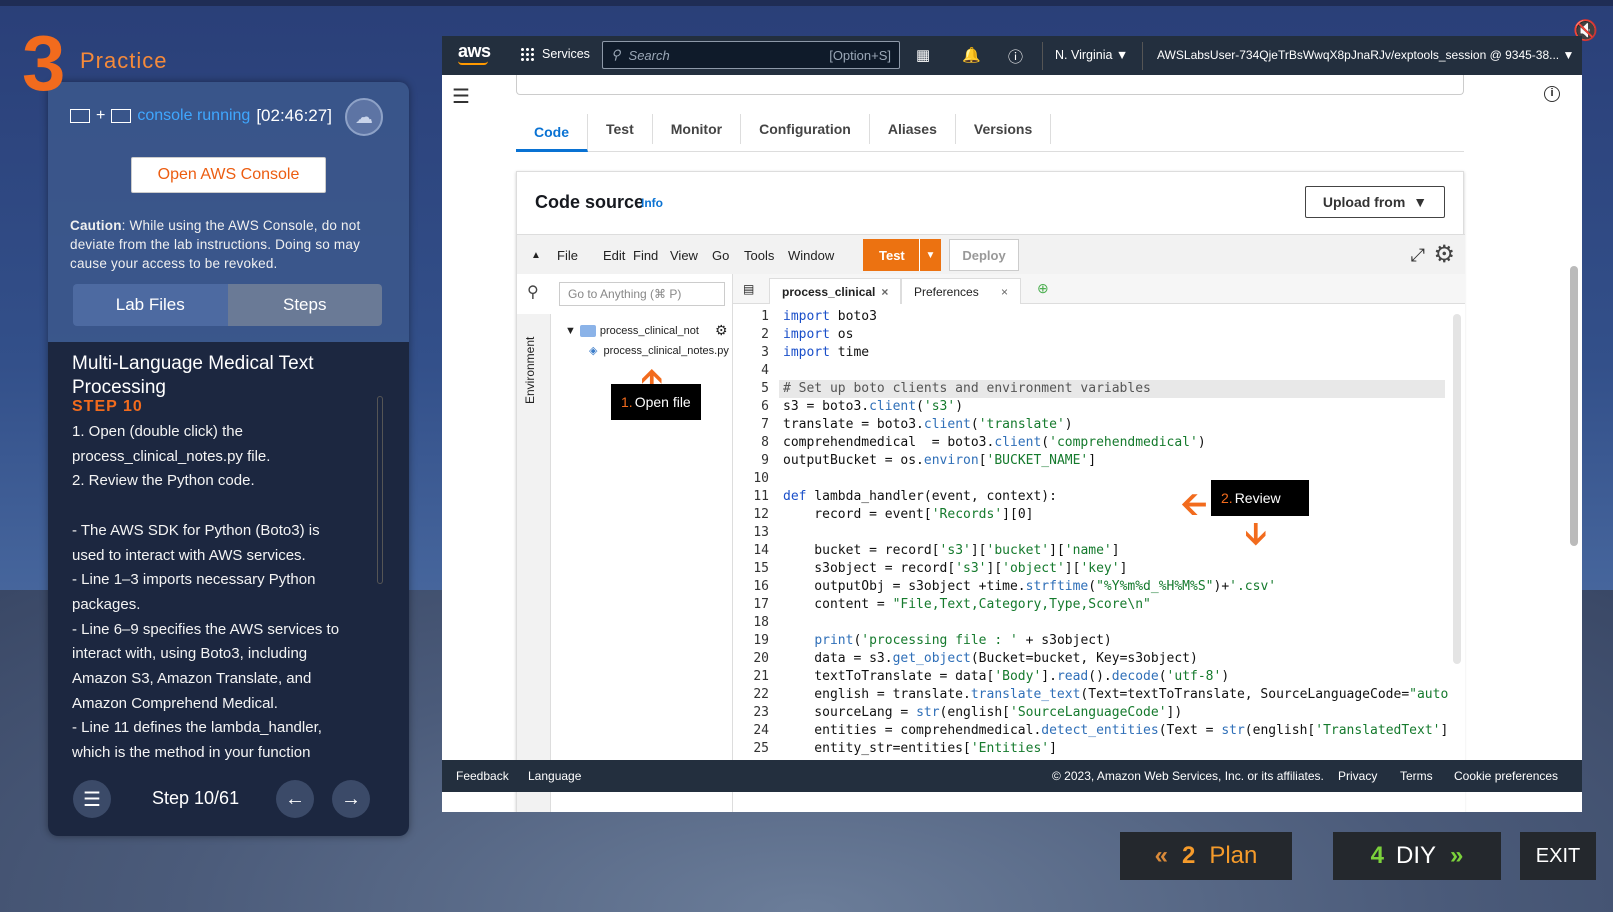  Describe the element at coordinates (971, 55) in the screenshot. I see `bell-icon: 🔔` at that location.